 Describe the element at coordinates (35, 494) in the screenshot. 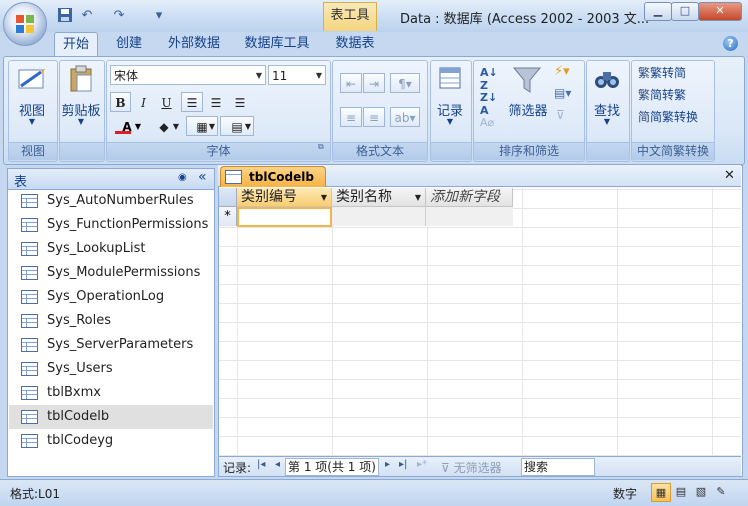

I see `status-text: 格式:L01` at that location.